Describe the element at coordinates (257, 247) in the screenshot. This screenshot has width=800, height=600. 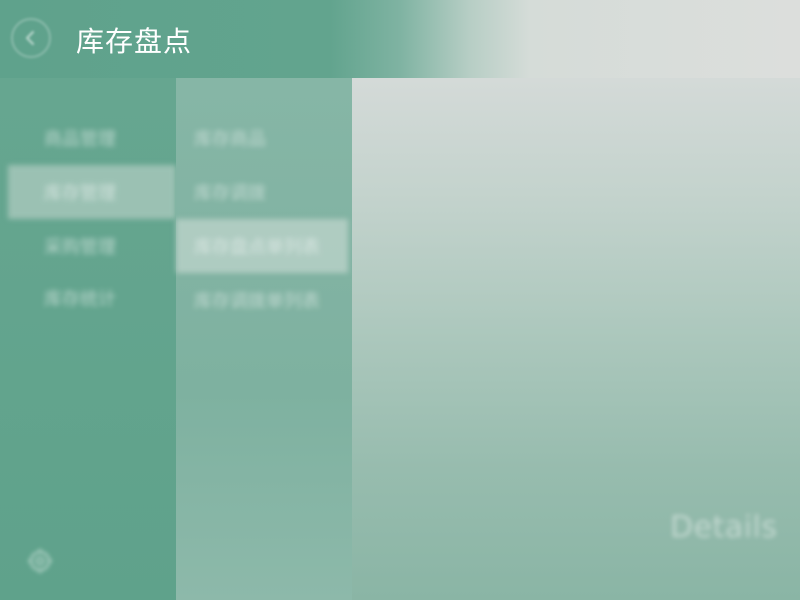
I see `subnav-item-label: 库存盘点单列表` at that location.